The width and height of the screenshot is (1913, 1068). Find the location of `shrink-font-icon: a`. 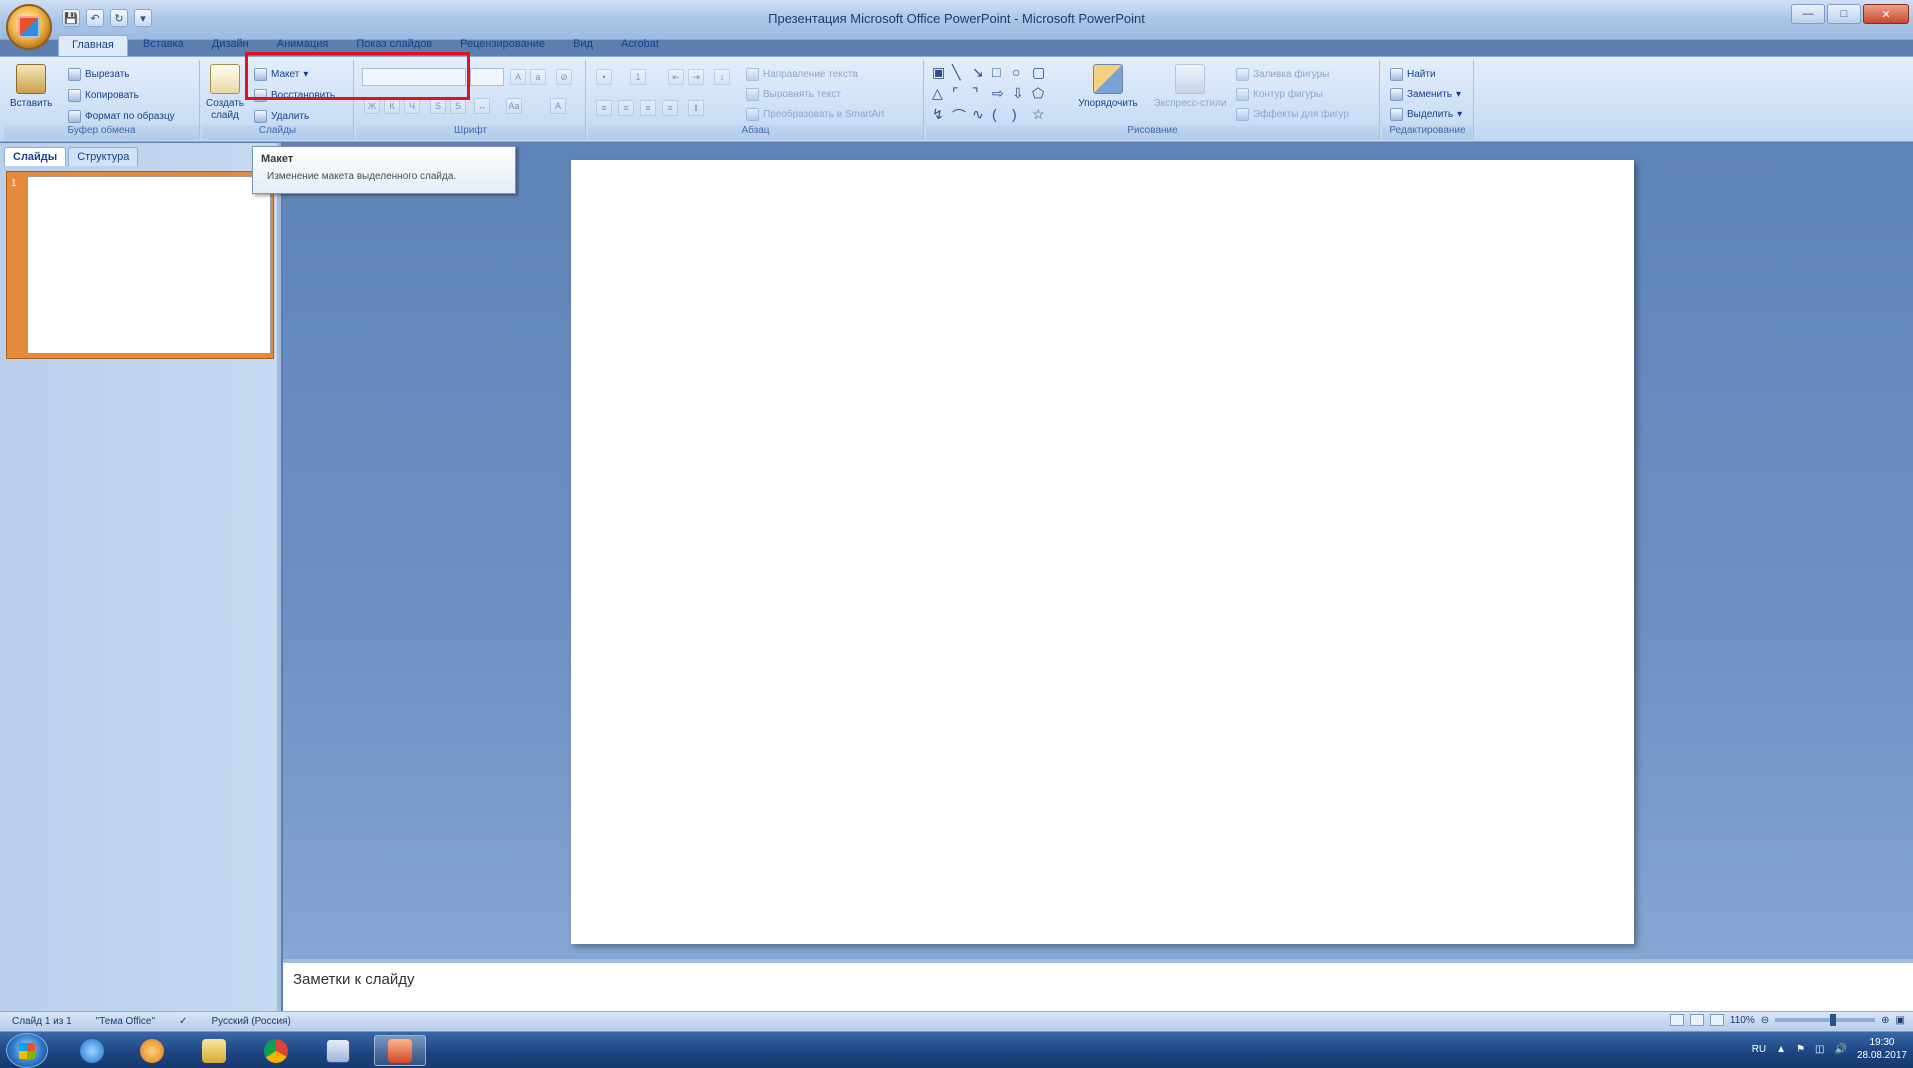

shrink-font-icon: a is located at coordinates (538, 77).